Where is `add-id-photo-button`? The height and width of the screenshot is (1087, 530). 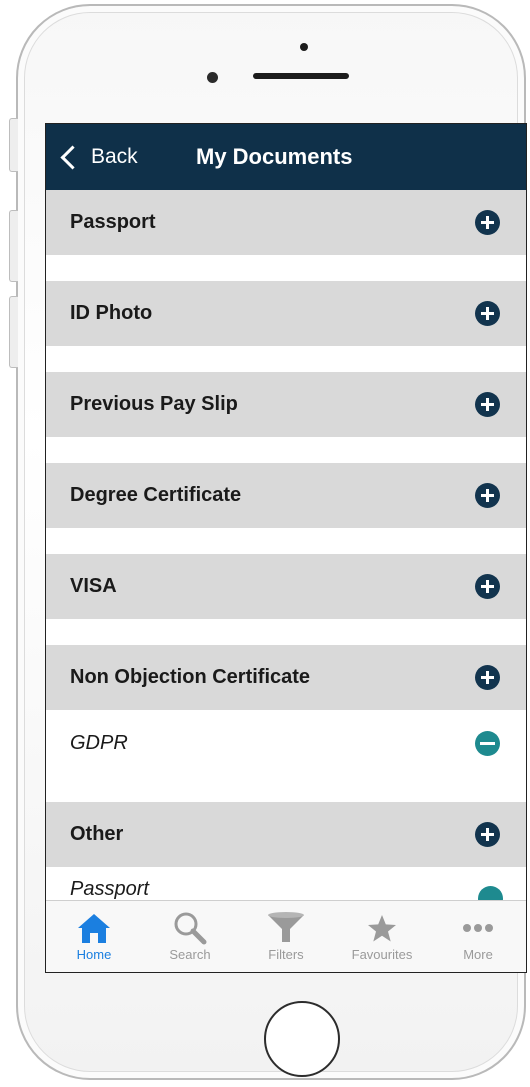 add-id-photo-button is located at coordinates (487, 313).